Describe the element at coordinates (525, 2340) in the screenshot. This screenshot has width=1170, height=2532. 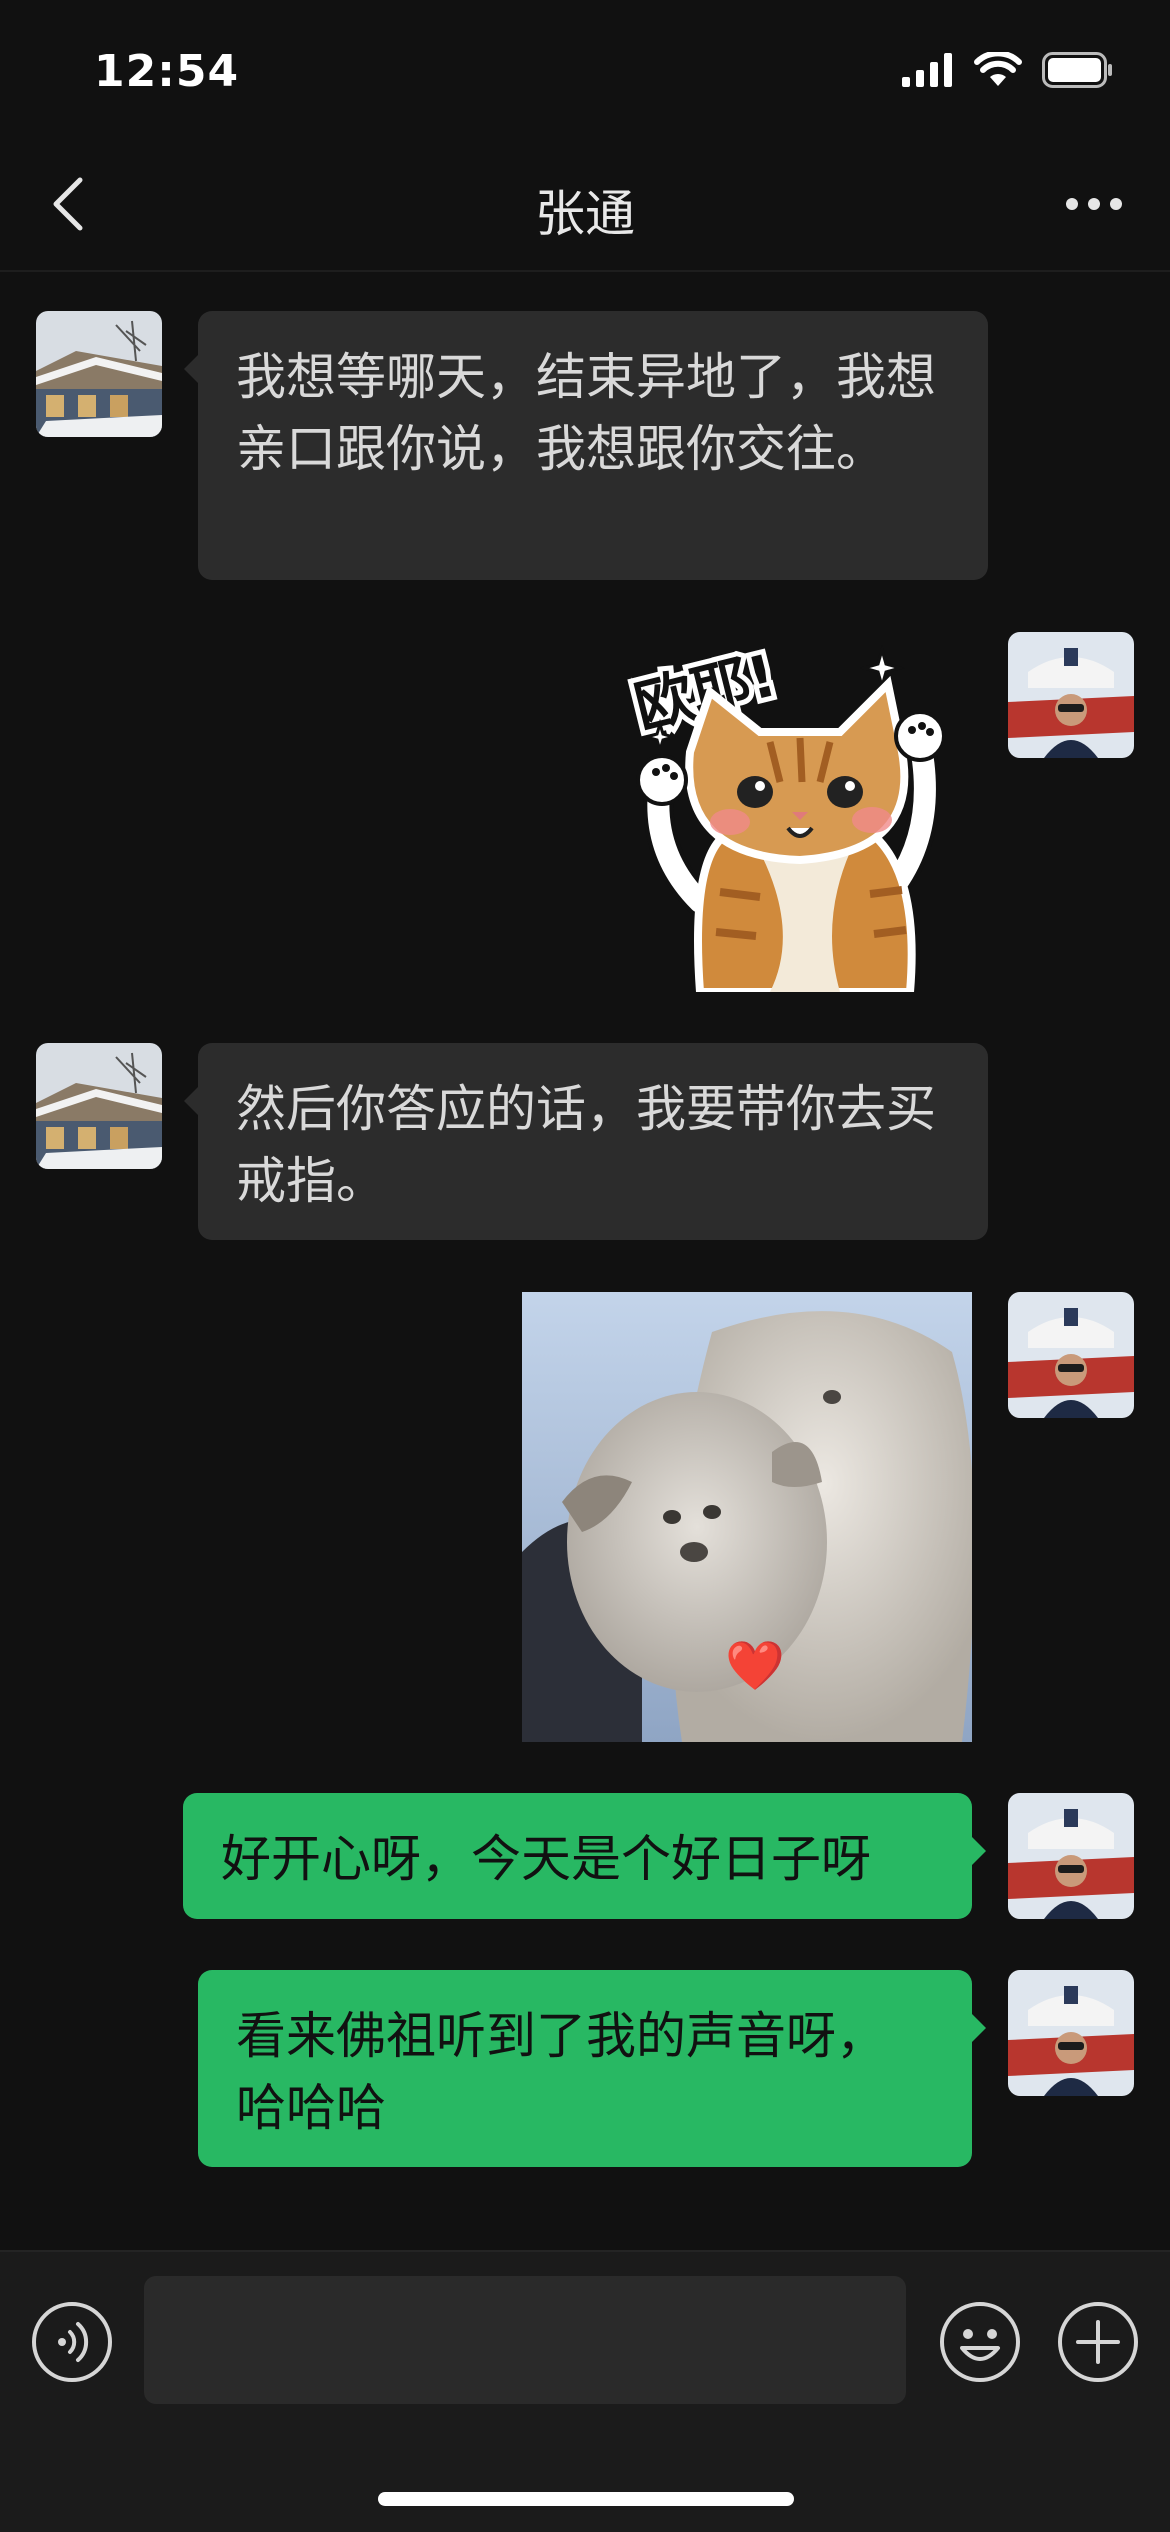
I see `message-input` at that location.